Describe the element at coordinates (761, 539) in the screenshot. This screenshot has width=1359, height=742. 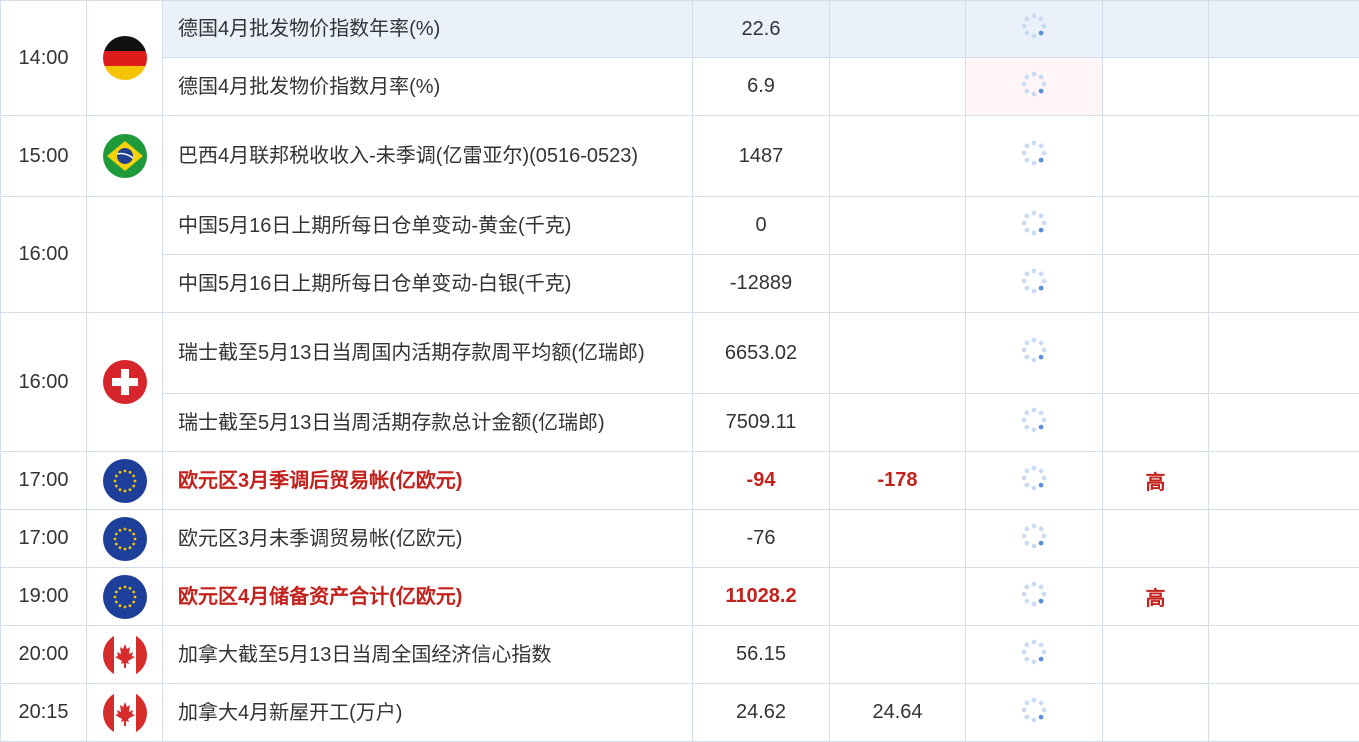
I see `previous-value: -76` at that location.